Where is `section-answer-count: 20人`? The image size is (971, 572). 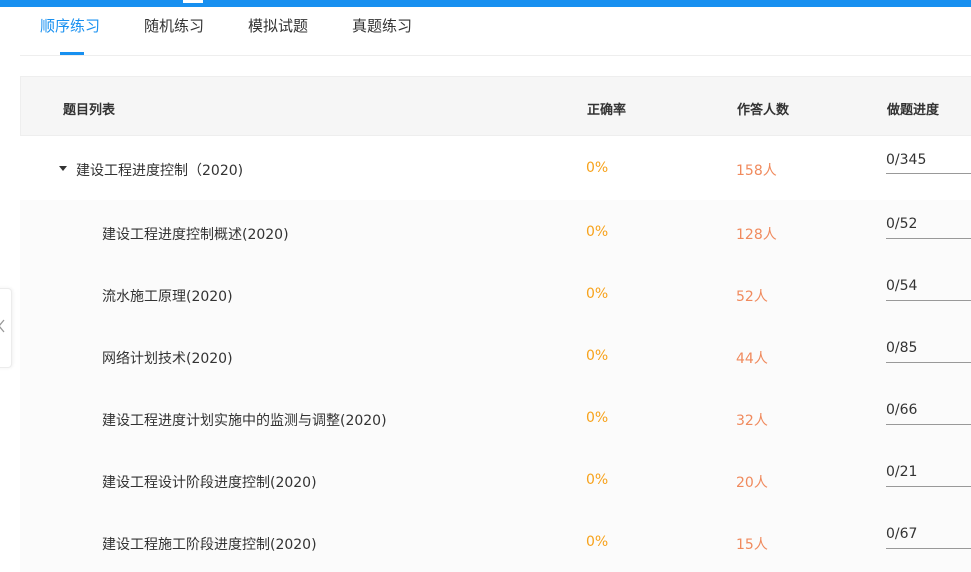 section-answer-count: 20人 is located at coordinates (752, 483).